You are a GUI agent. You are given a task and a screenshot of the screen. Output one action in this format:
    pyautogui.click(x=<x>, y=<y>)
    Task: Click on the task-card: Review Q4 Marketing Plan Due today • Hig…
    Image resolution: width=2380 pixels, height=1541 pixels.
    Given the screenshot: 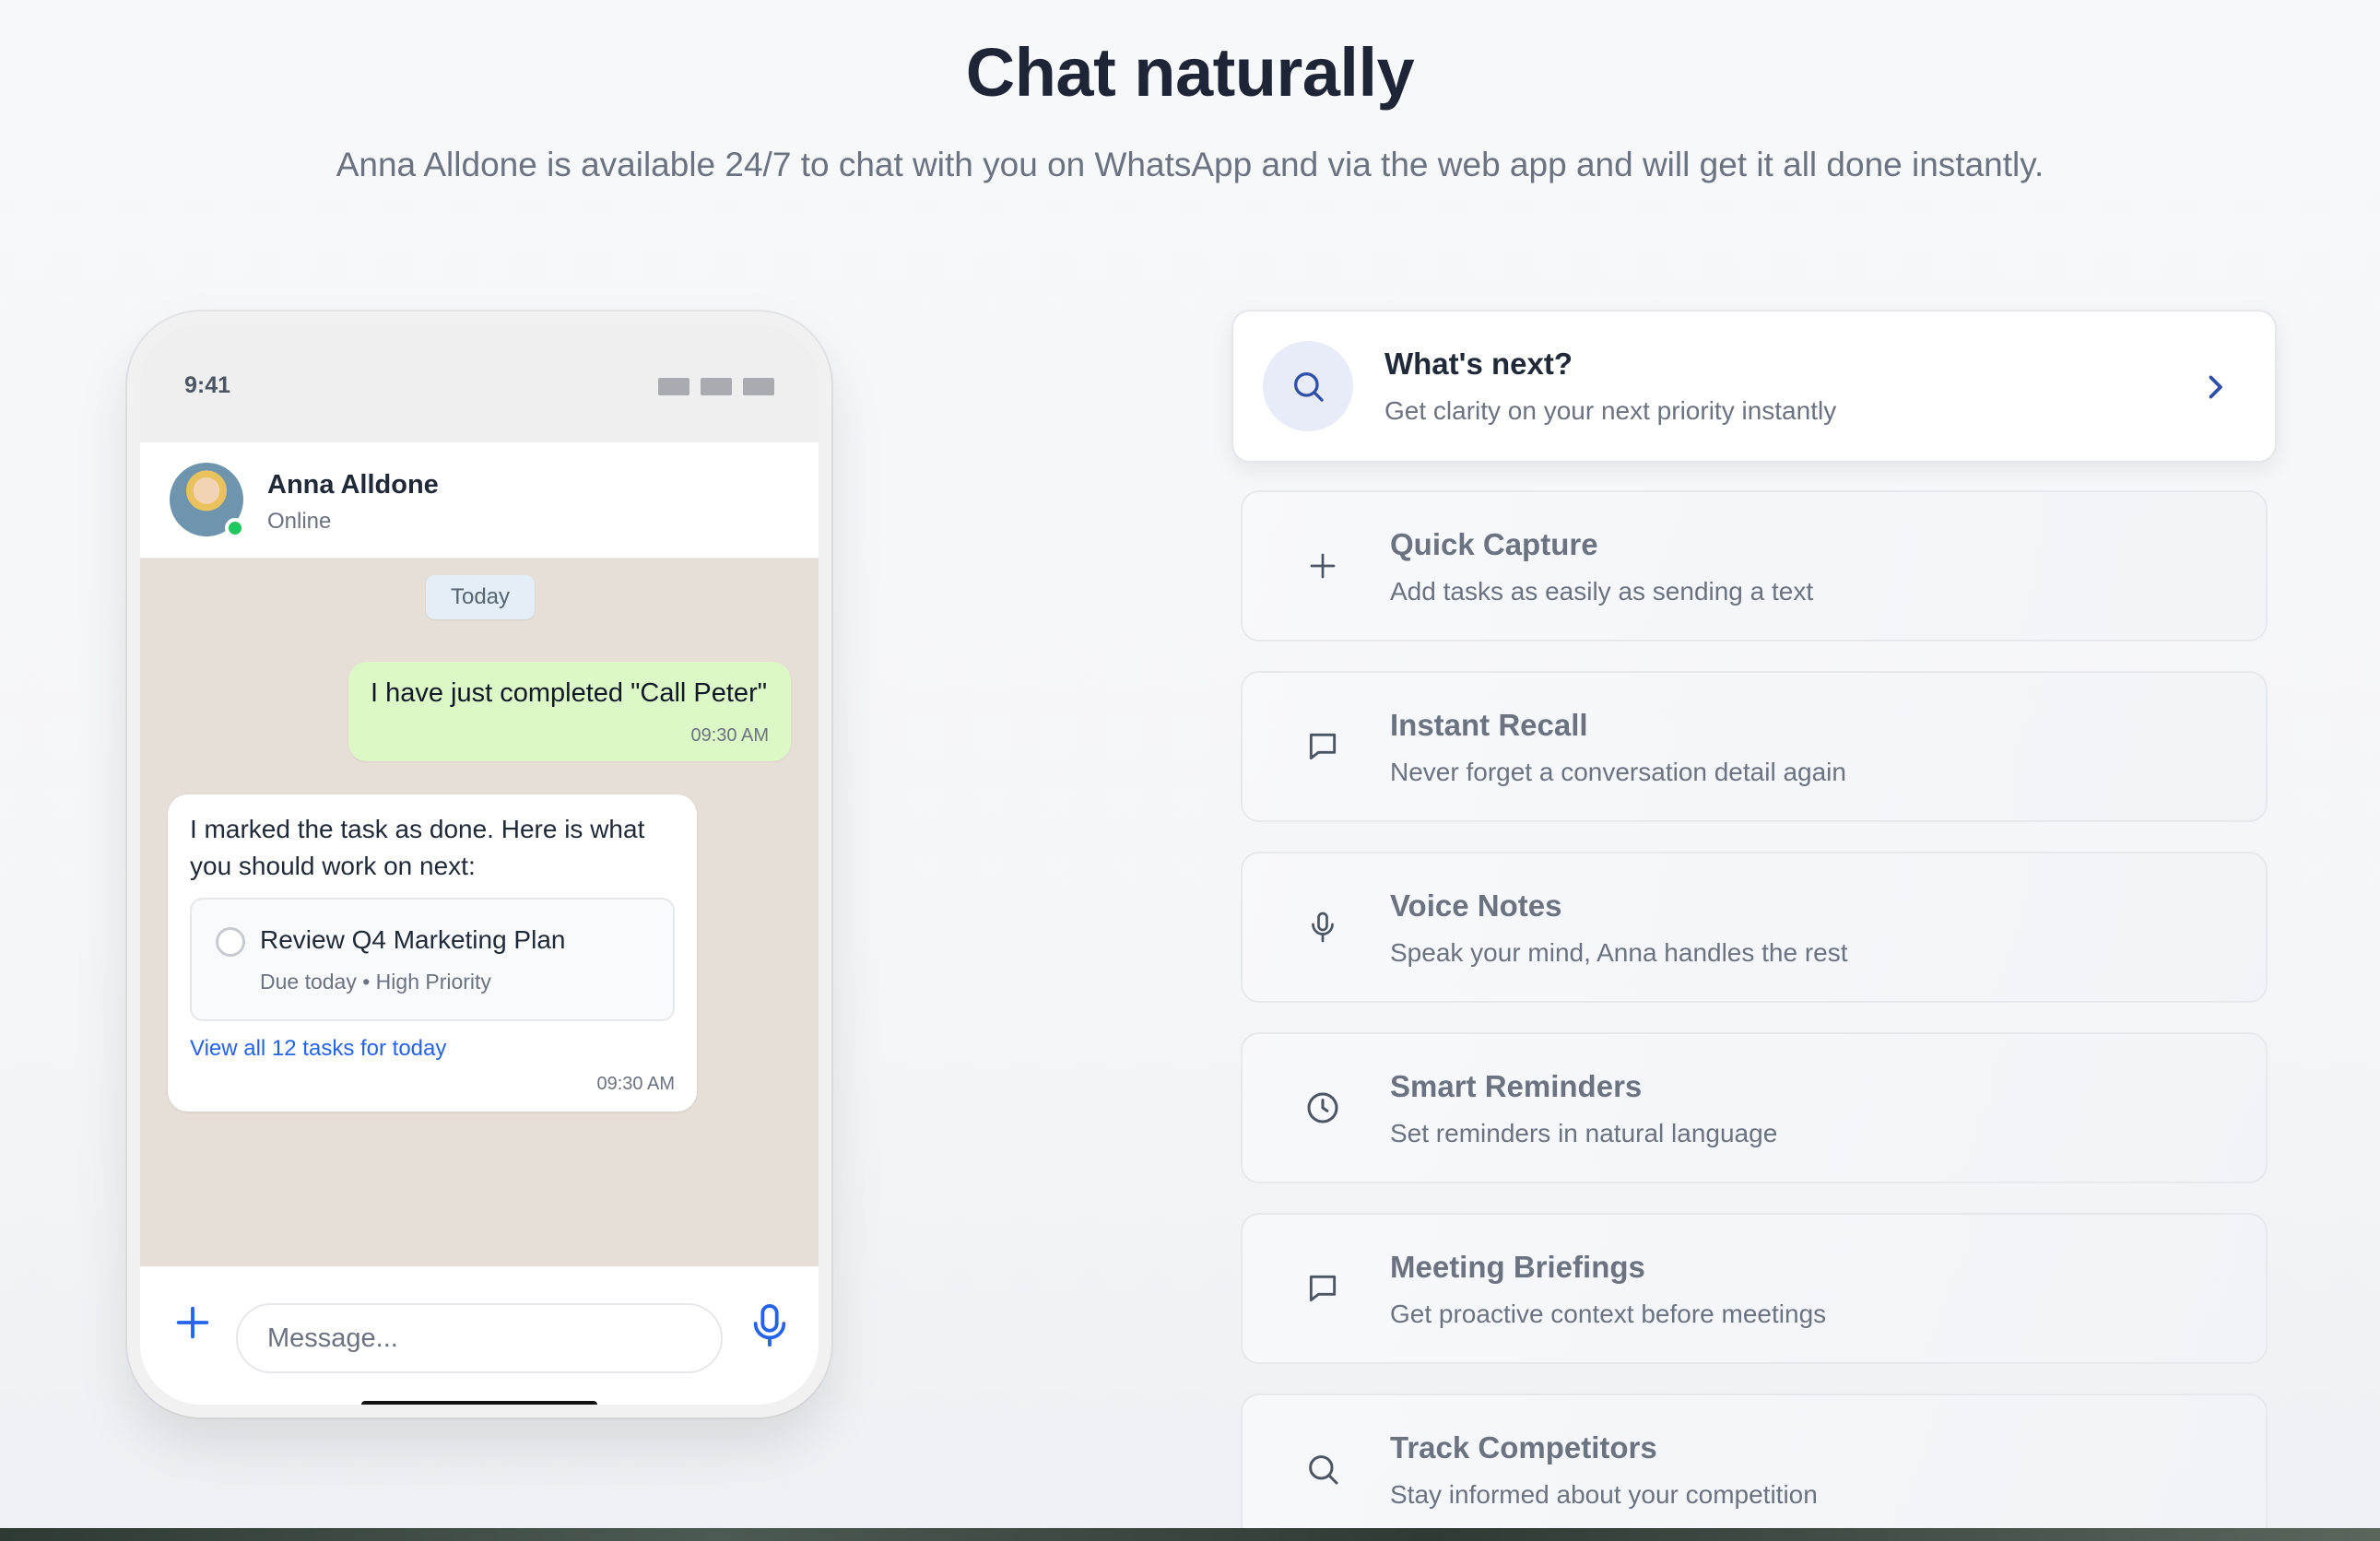 What is the action you would take?
    pyautogui.click(x=432, y=959)
    